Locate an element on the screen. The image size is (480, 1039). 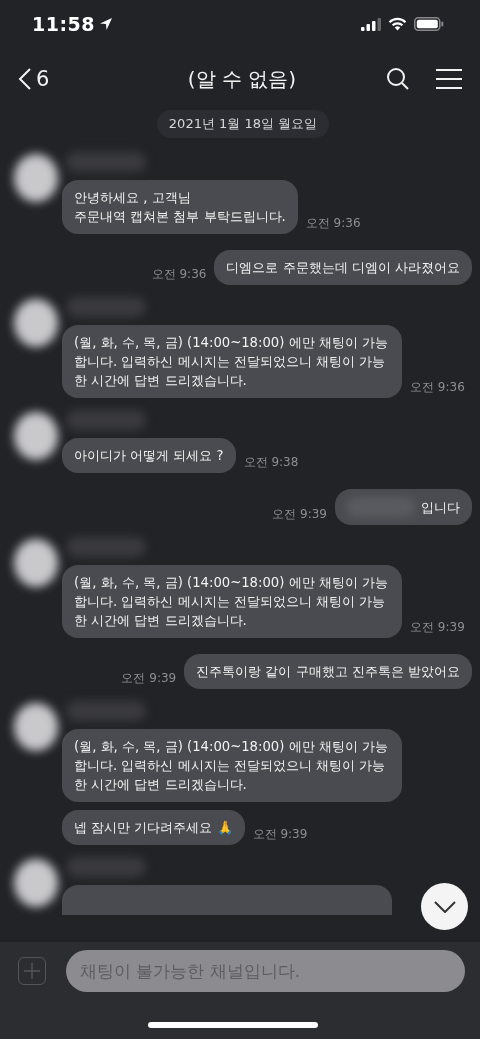
battery-icon is located at coordinates (429, 24).